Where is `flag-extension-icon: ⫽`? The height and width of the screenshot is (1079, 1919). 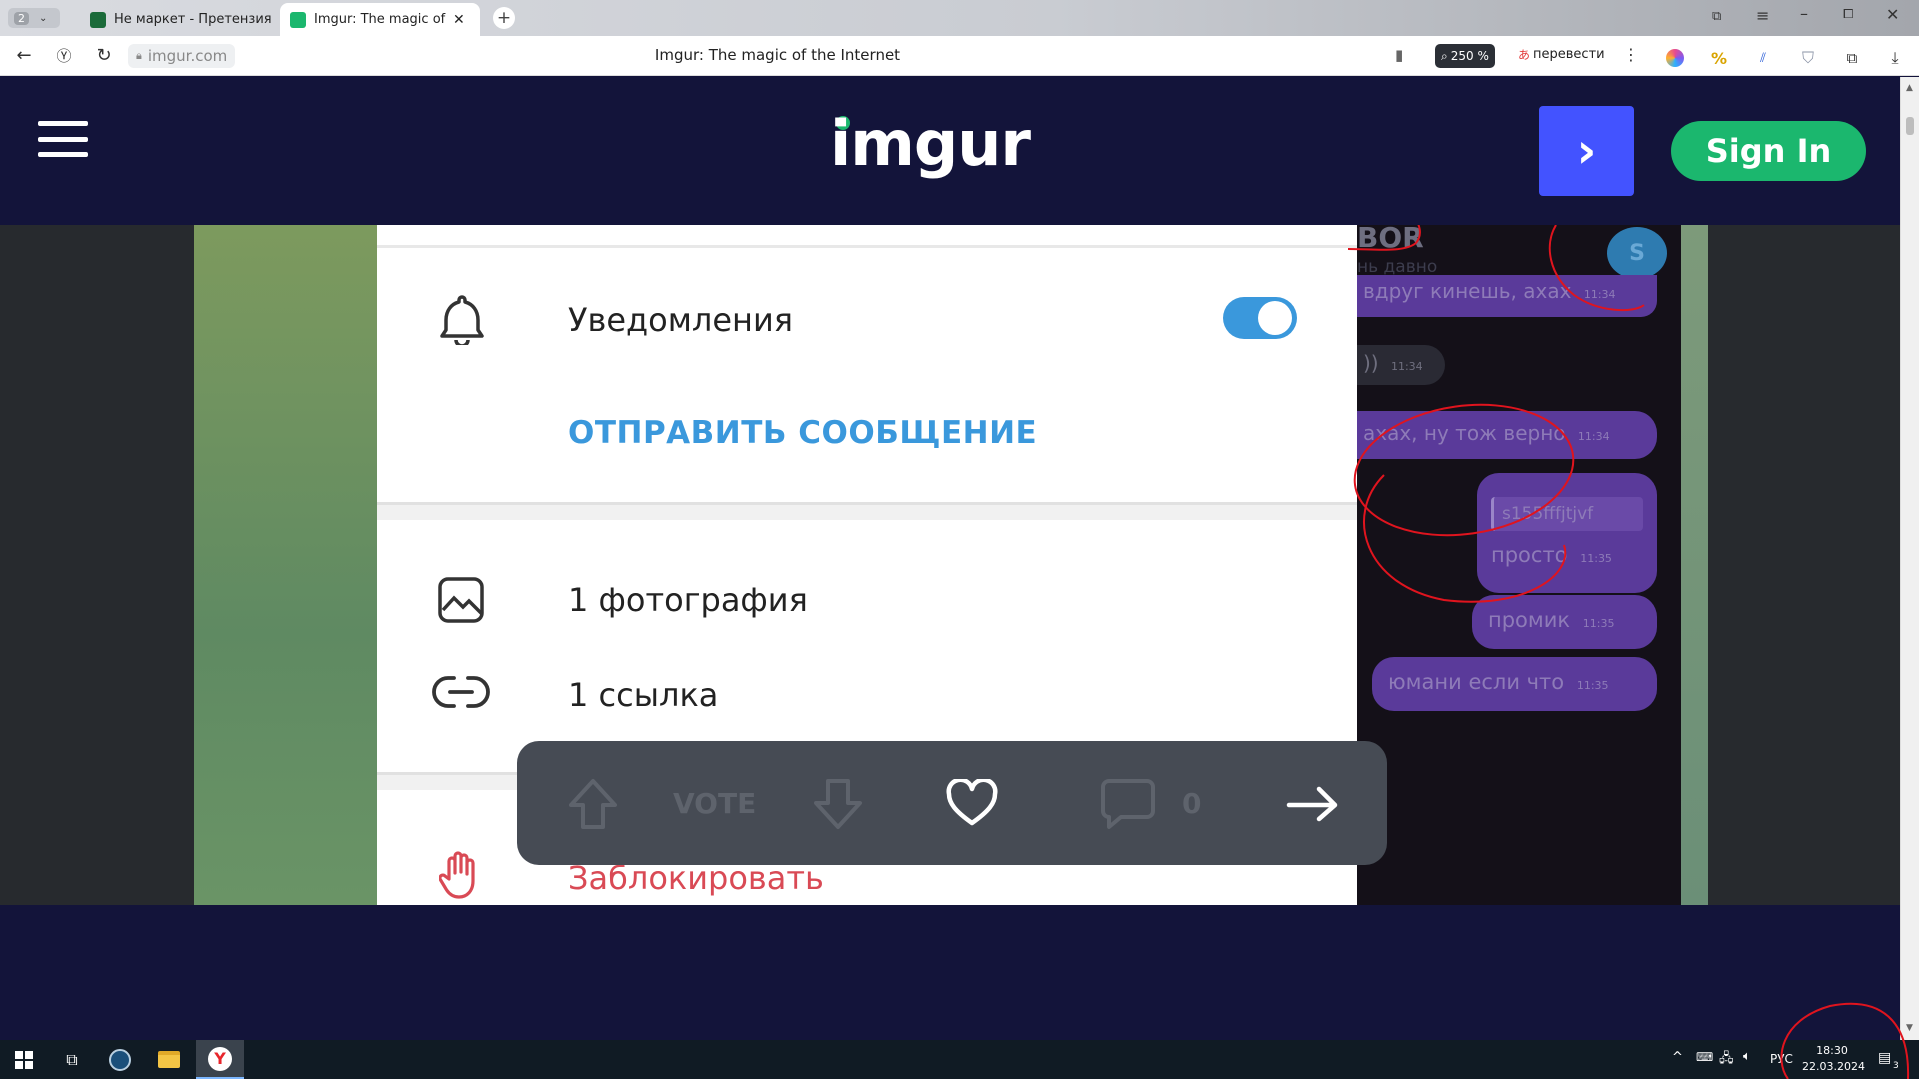 flag-extension-icon: ⫽ is located at coordinates (1763, 58).